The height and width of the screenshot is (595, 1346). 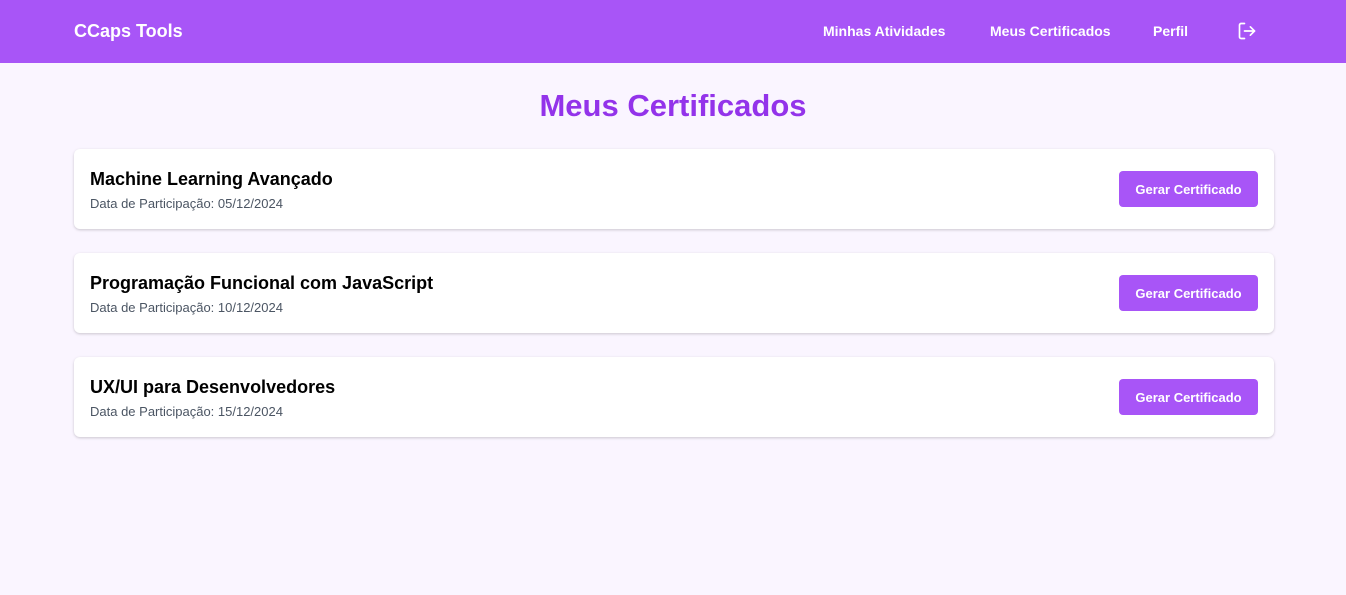 What do you see at coordinates (213, 387) in the screenshot?
I see `certificate-title: UX/UI para Desenvolvedores` at bounding box center [213, 387].